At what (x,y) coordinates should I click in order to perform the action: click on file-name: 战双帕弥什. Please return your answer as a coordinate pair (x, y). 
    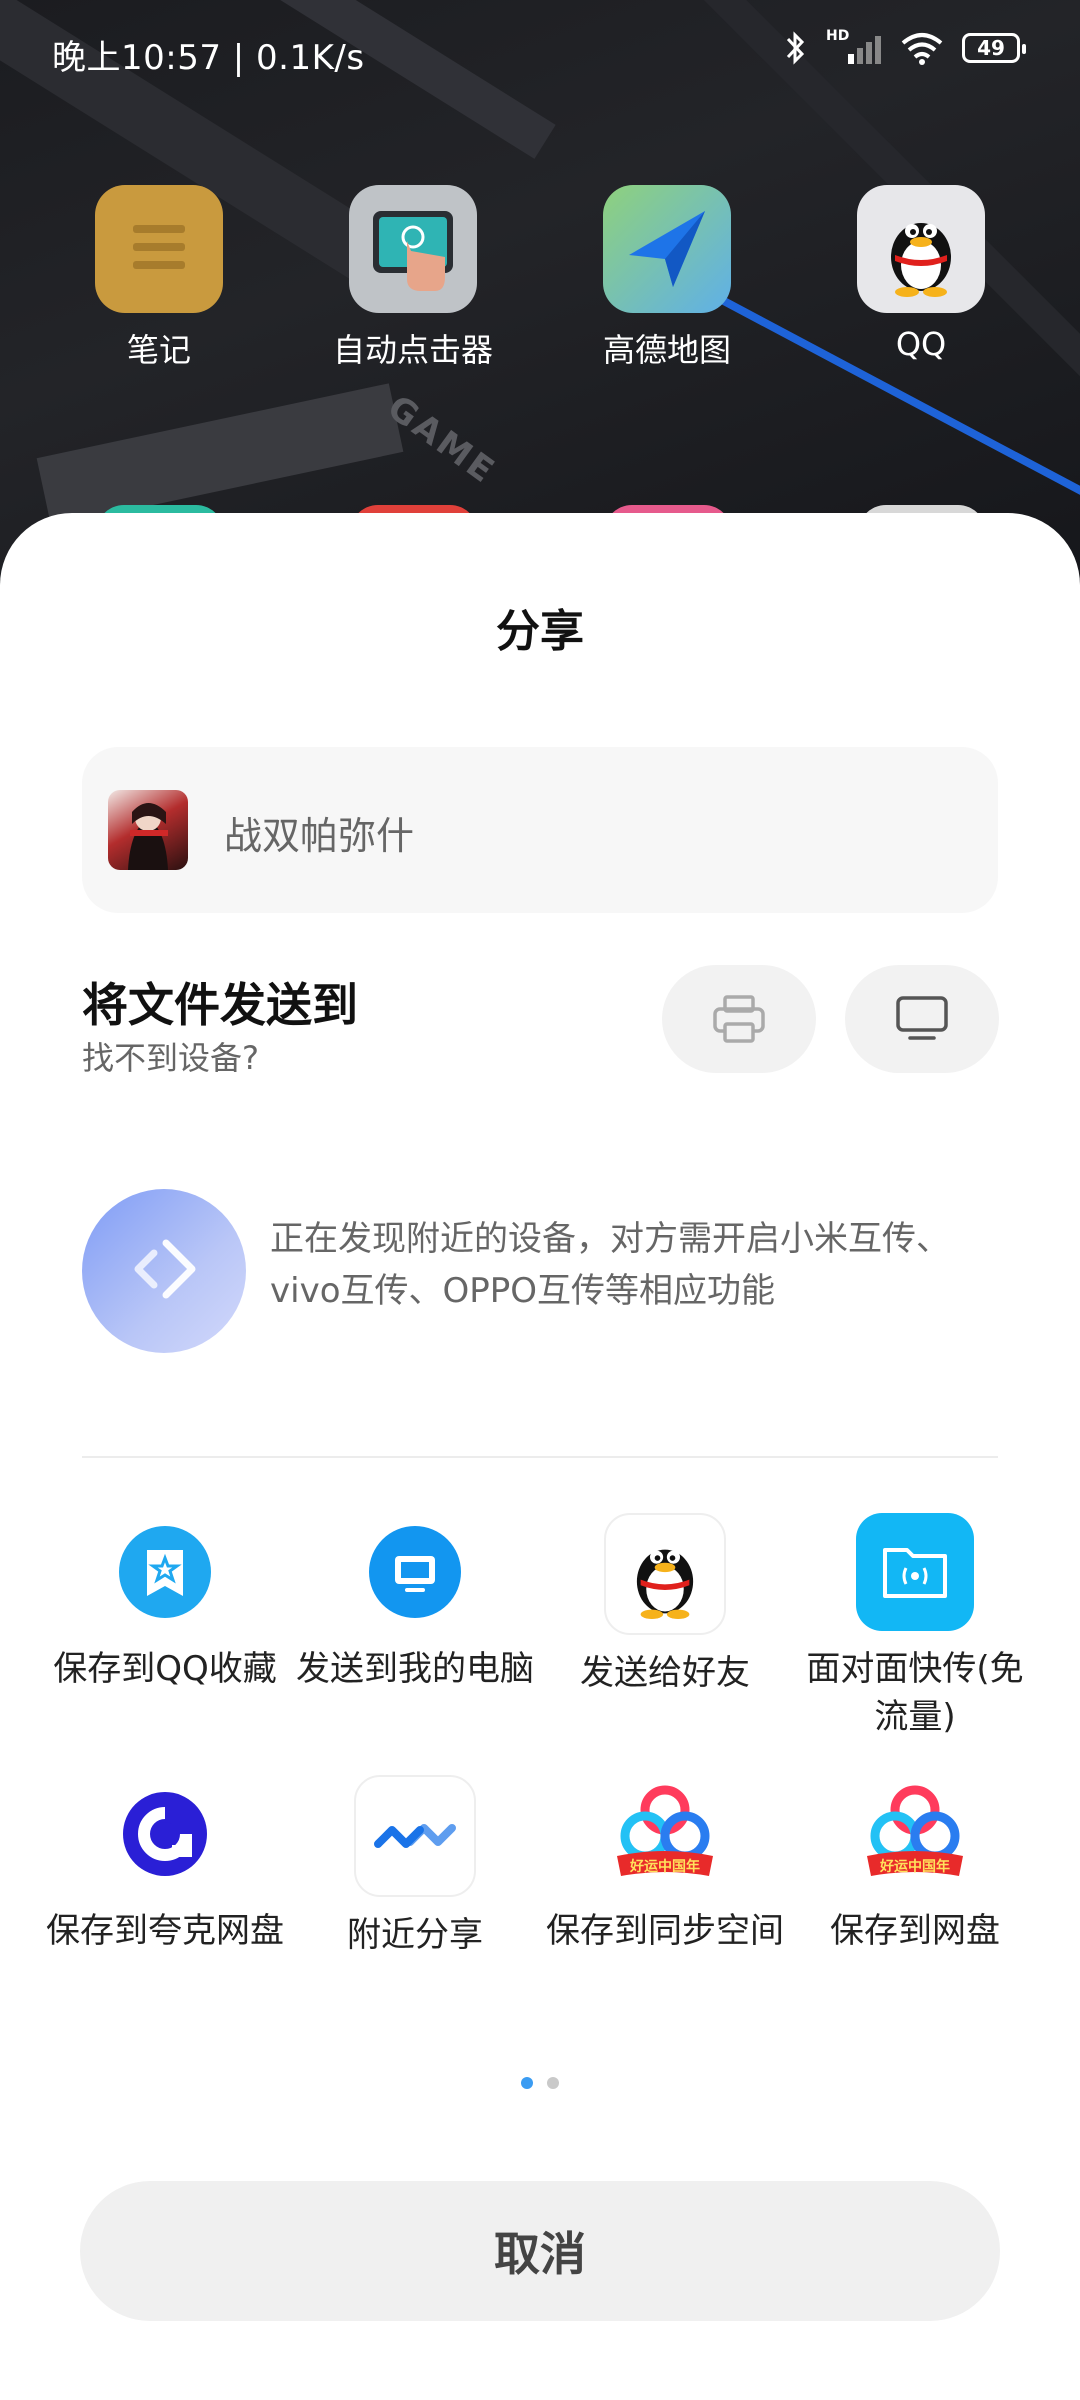
    Looking at the image, I should click on (319, 836).